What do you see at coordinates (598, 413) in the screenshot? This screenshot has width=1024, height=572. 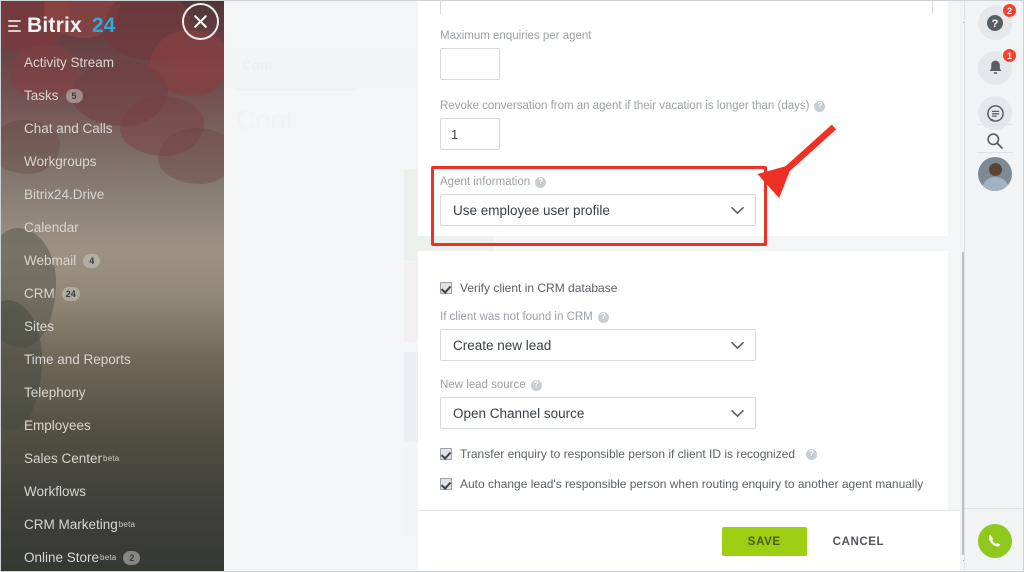 I see `new-lead-source-select: Open Channel source` at bounding box center [598, 413].